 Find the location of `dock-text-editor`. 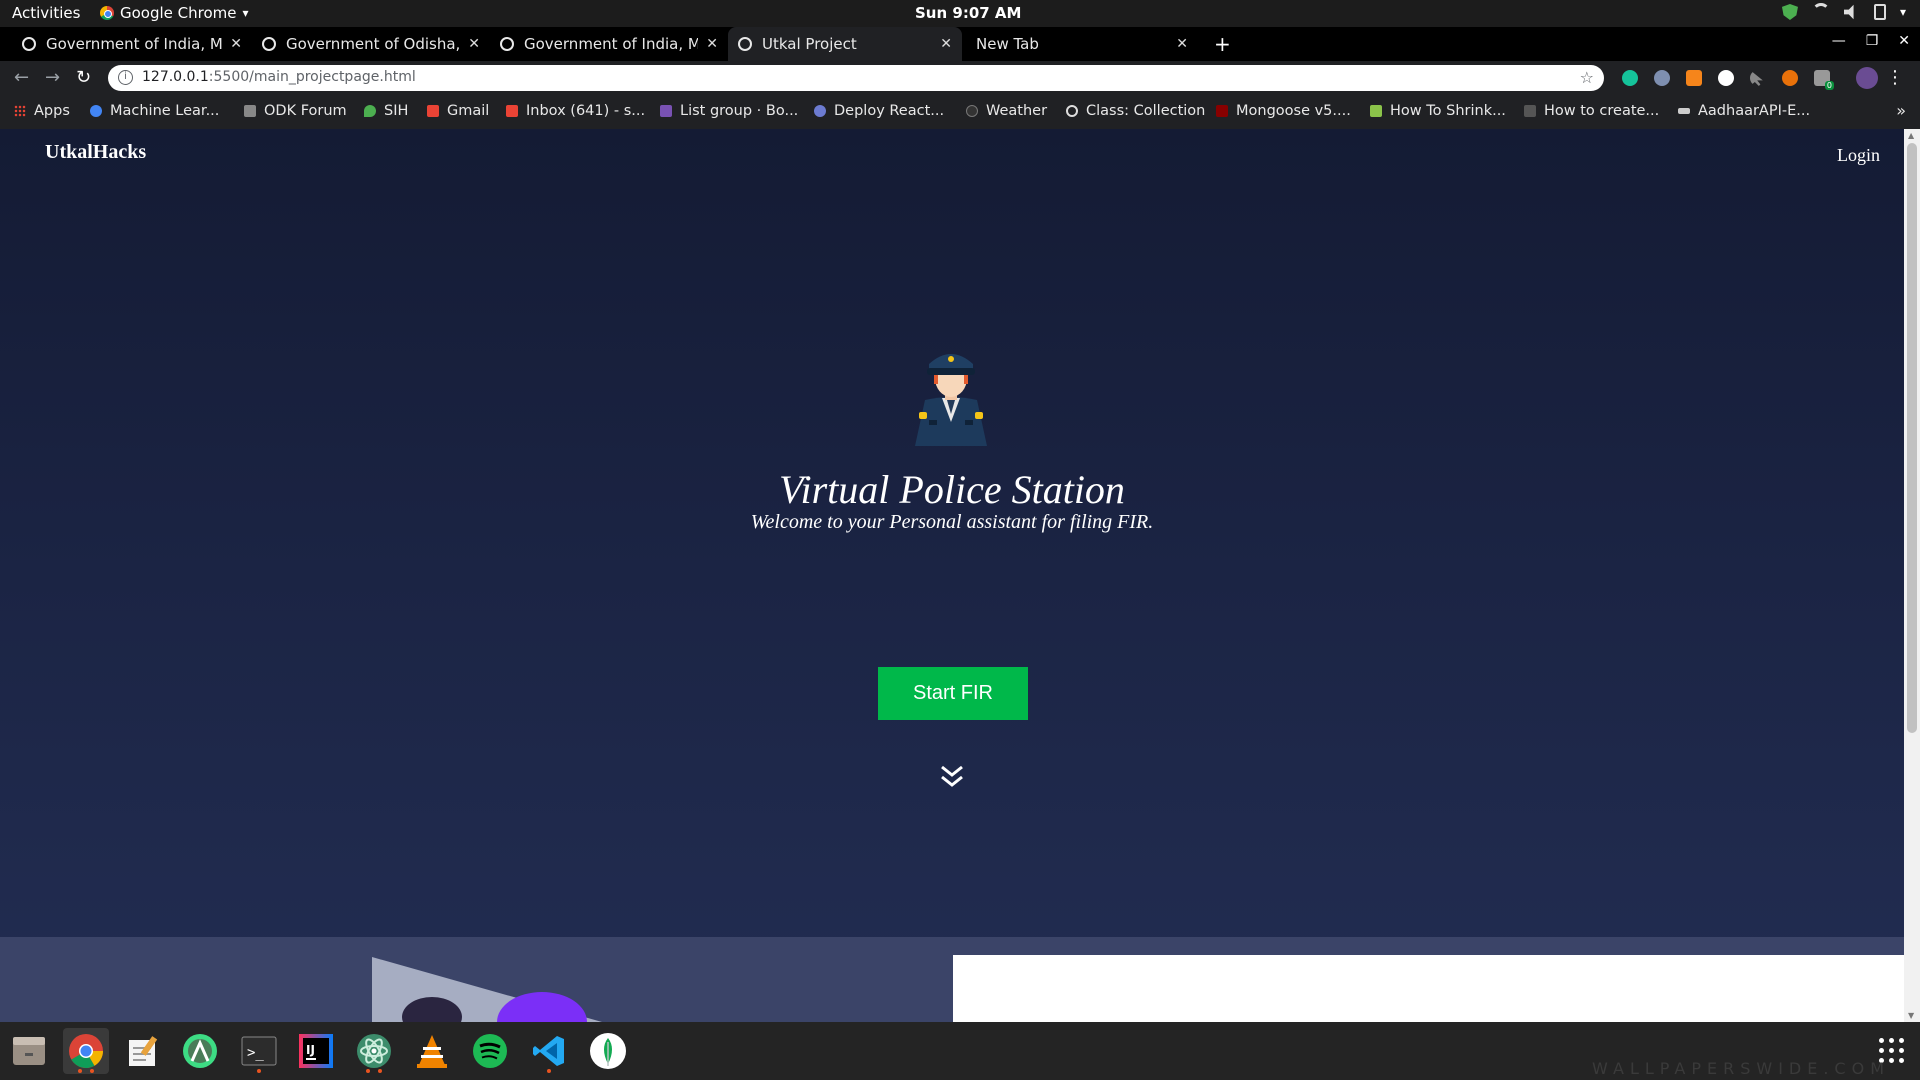

dock-text-editor is located at coordinates (143, 1051).